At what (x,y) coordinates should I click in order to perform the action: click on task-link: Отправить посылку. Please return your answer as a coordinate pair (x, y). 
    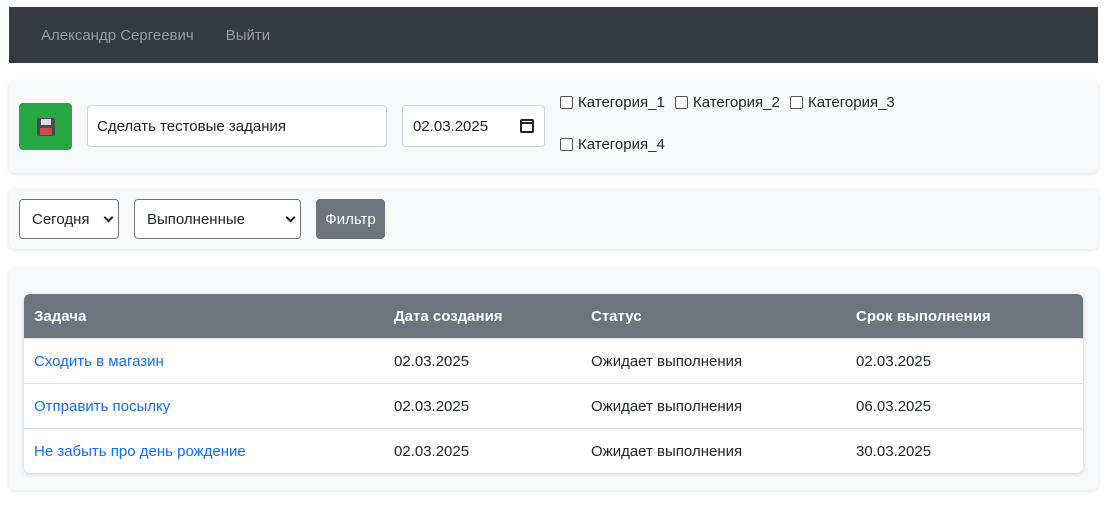
    Looking at the image, I should click on (102, 406).